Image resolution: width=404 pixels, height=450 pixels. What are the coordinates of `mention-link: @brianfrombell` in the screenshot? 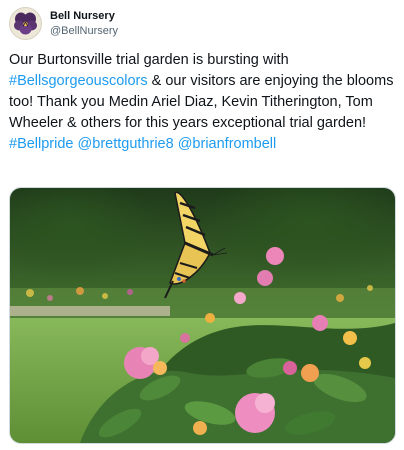 It's located at (227, 144).